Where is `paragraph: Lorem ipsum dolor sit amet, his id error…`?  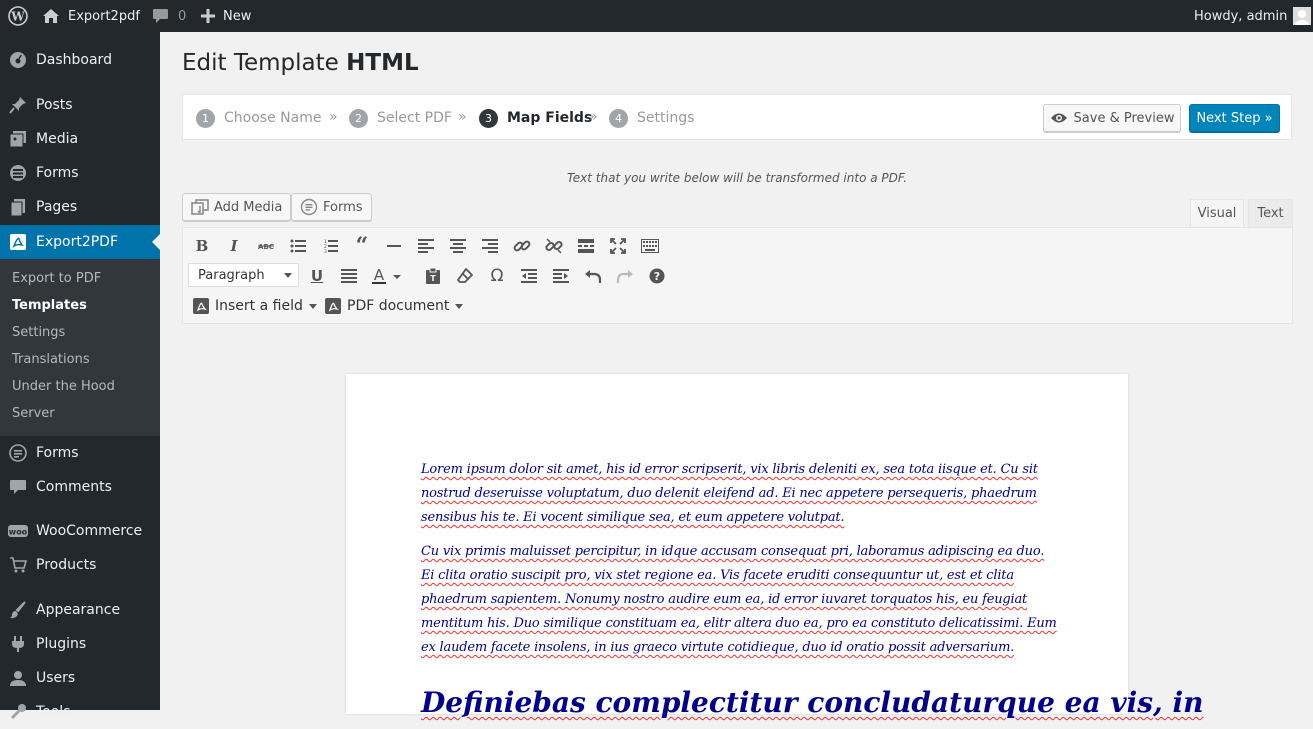
paragraph: Lorem ipsum dolor sit amet, his id error… is located at coordinates (741, 494).